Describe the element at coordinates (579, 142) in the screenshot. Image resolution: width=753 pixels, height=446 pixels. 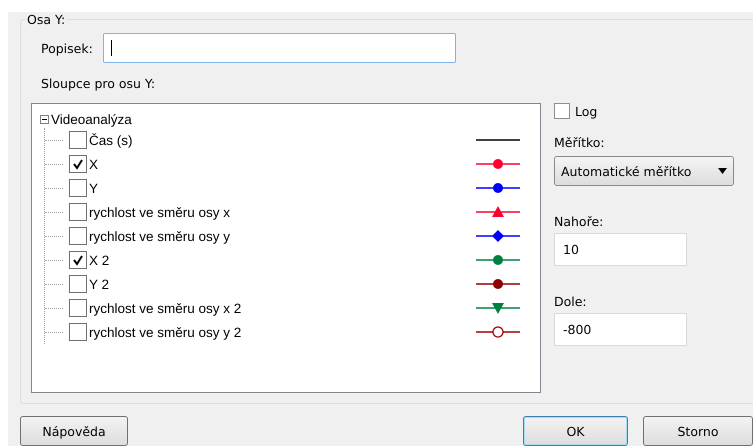
I see `scale-label: Měřítko:` at that location.